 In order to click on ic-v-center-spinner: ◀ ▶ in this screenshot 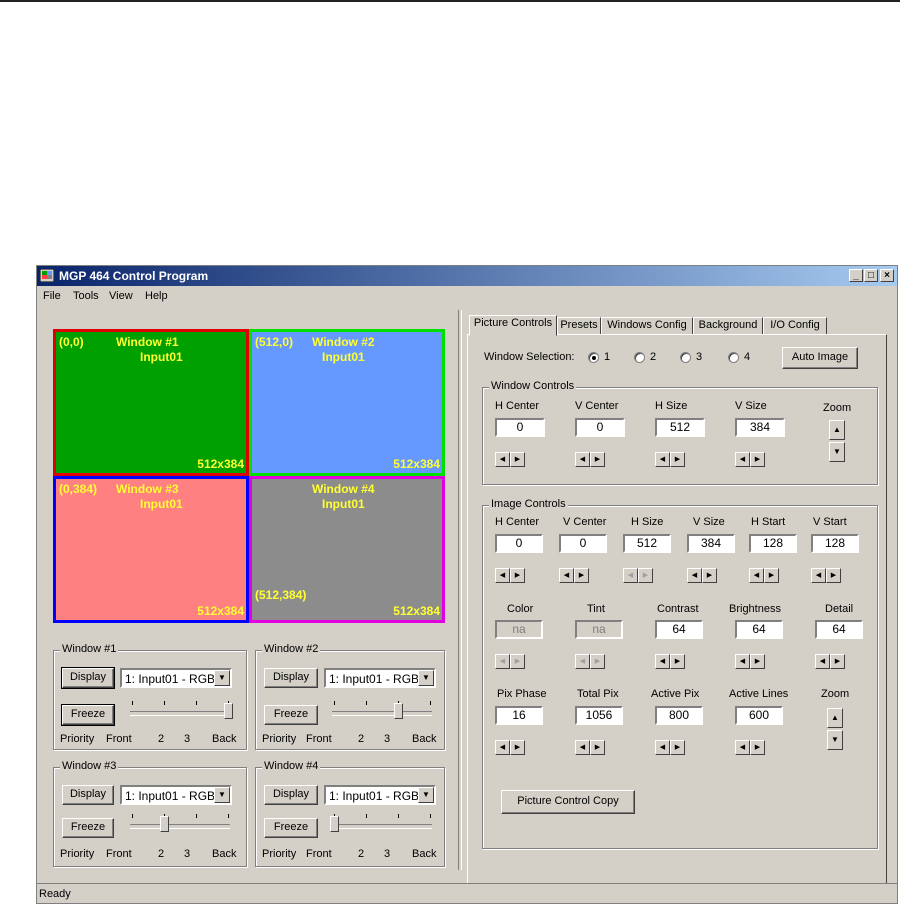, I will do `click(574, 575)`.